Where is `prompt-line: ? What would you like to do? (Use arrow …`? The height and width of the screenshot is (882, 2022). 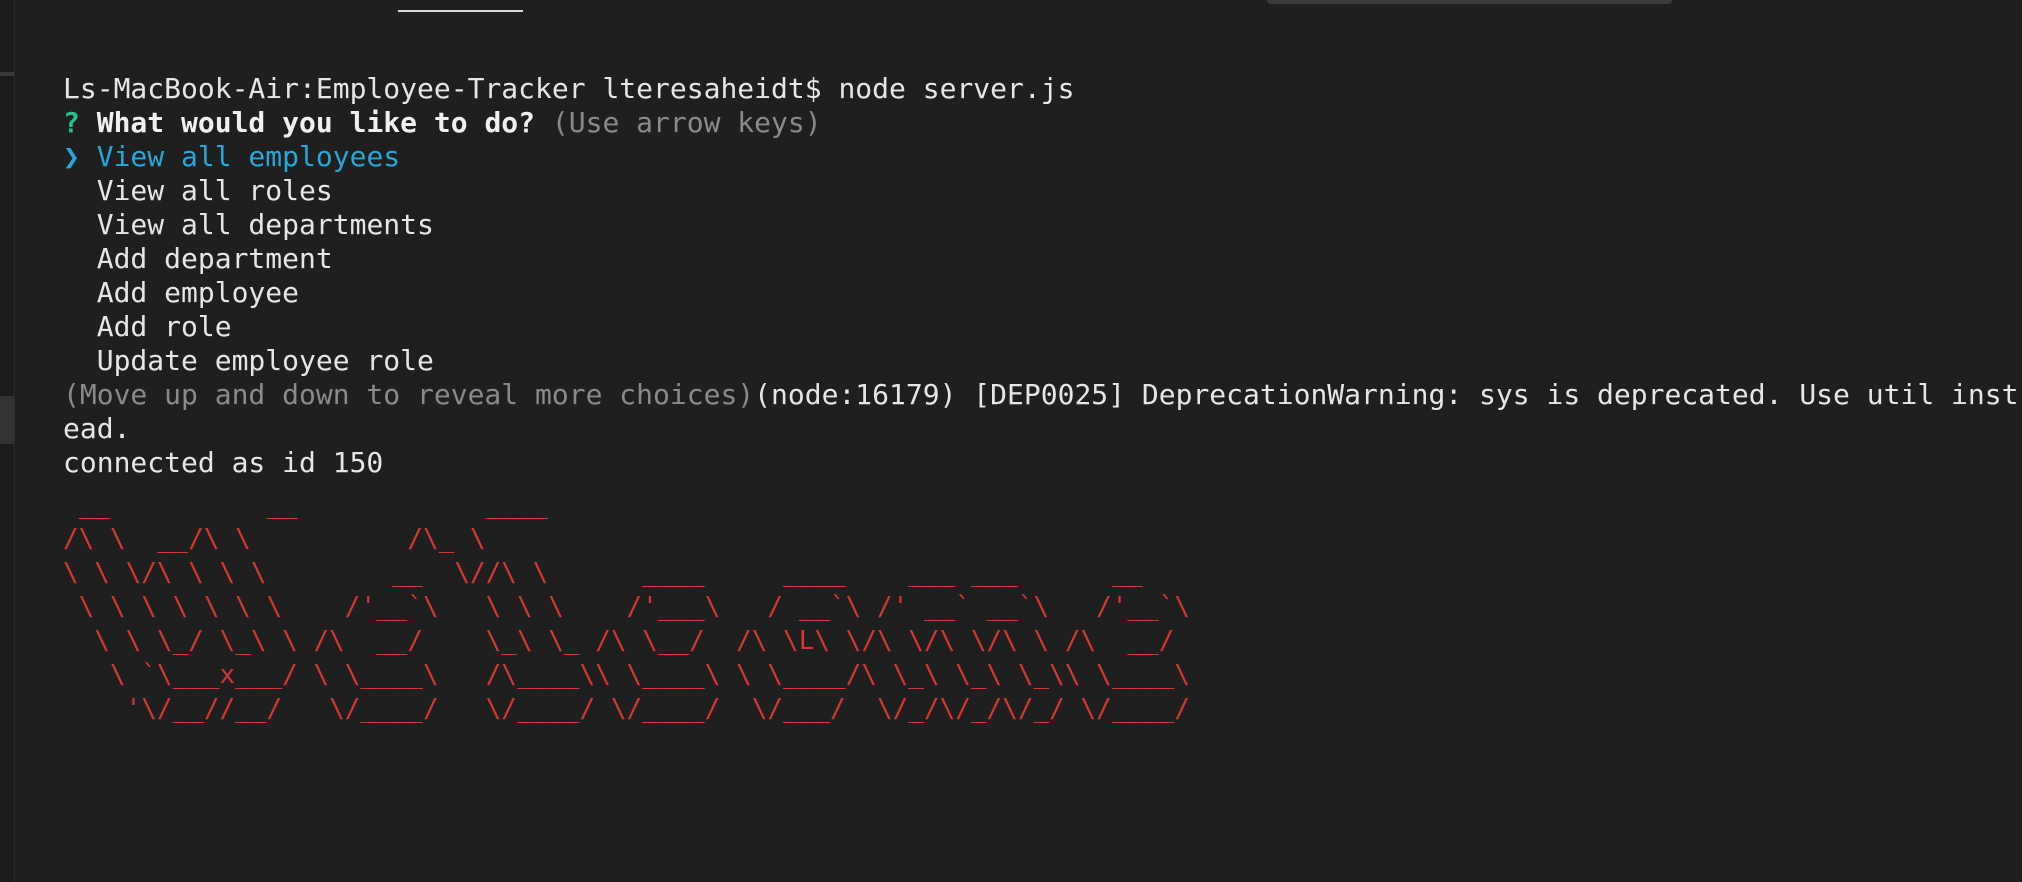 prompt-line: ? What would you like to do? (Use arrow … is located at coordinates (1042, 123).